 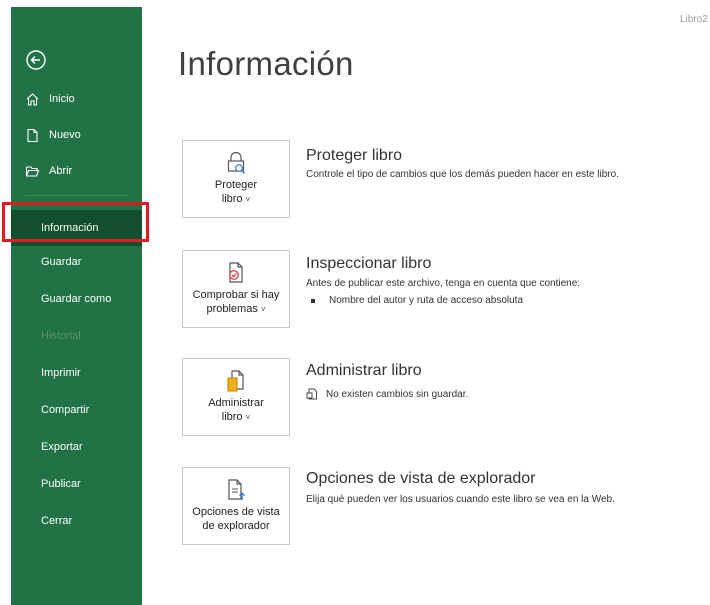 What do you see at coordinates (387, 394) in the screenshot?
I see `status-row: No existen cambios sin guardar.` at bounding box center [387, 394].